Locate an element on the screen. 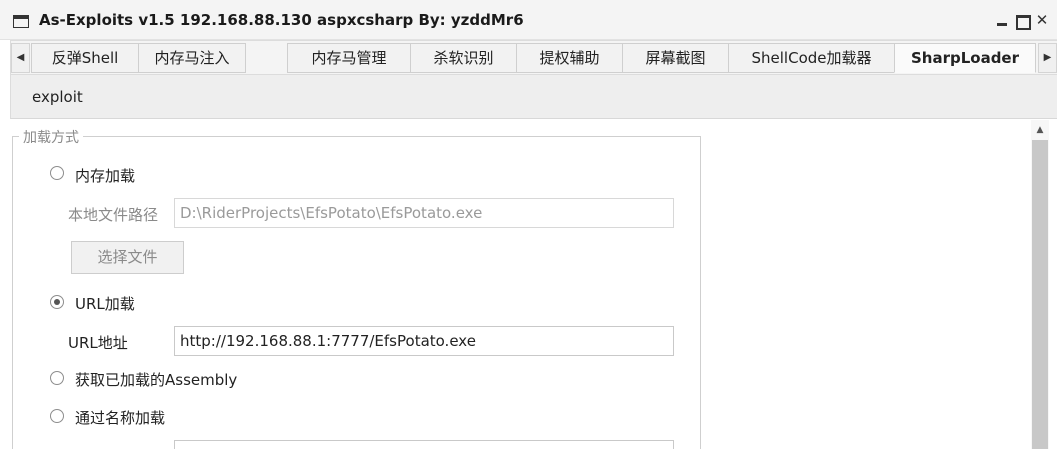 The width and height of the screenshot is (1057, 449). radio-url-load-label: URL加载 is located at coordinates (105, 303).